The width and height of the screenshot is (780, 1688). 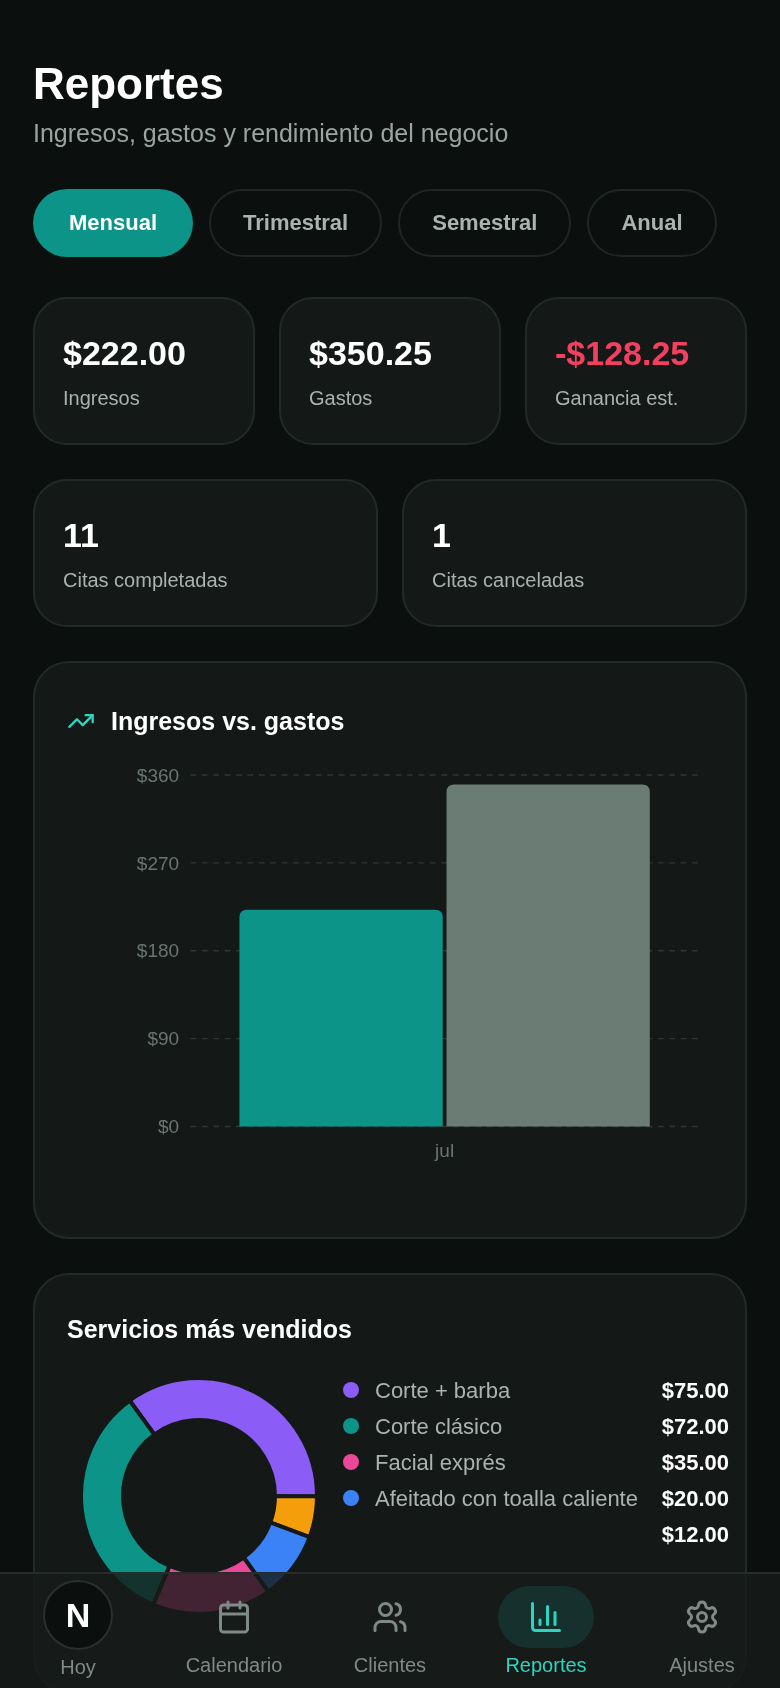 What do you see at coordinates (695, 1462) in the screenshot?
I see `service-amount: $35.00` at bounding box center [695, 1462].